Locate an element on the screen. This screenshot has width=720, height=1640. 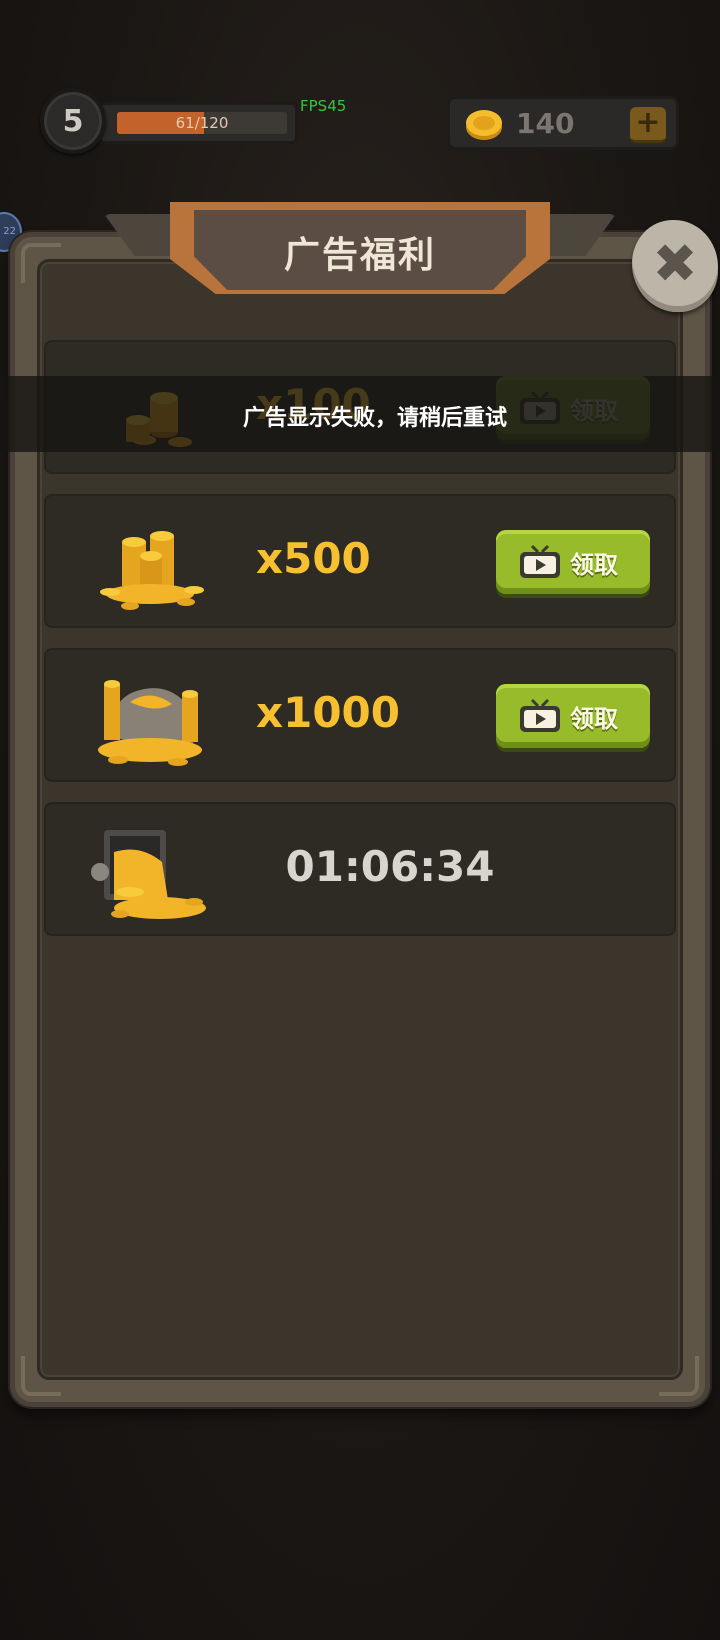
level-number: 5 is located at coordinates (73, 121).